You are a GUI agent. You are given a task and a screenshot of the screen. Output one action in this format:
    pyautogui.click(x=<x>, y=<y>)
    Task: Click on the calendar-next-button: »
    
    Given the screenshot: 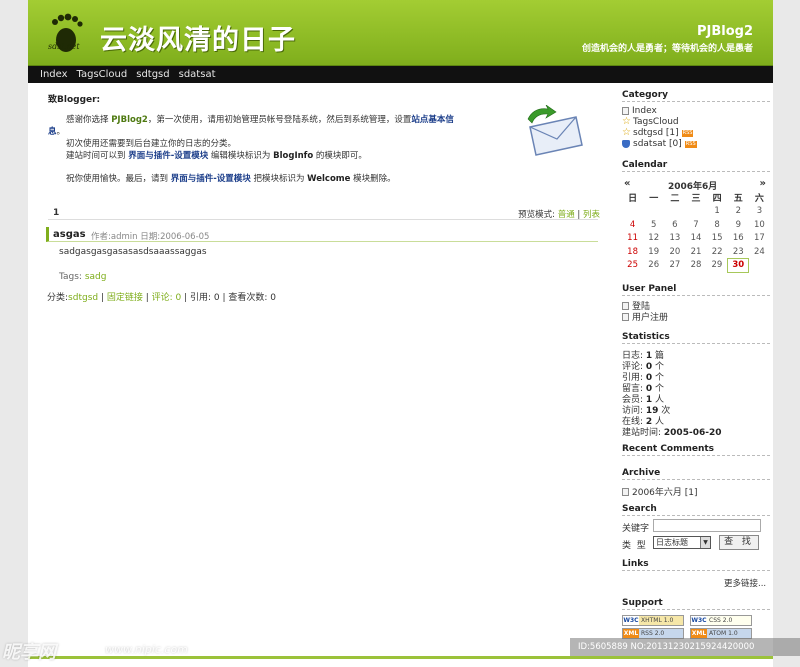 What is the action you would take?
    pyautogui.click(x=763, y=183)
    